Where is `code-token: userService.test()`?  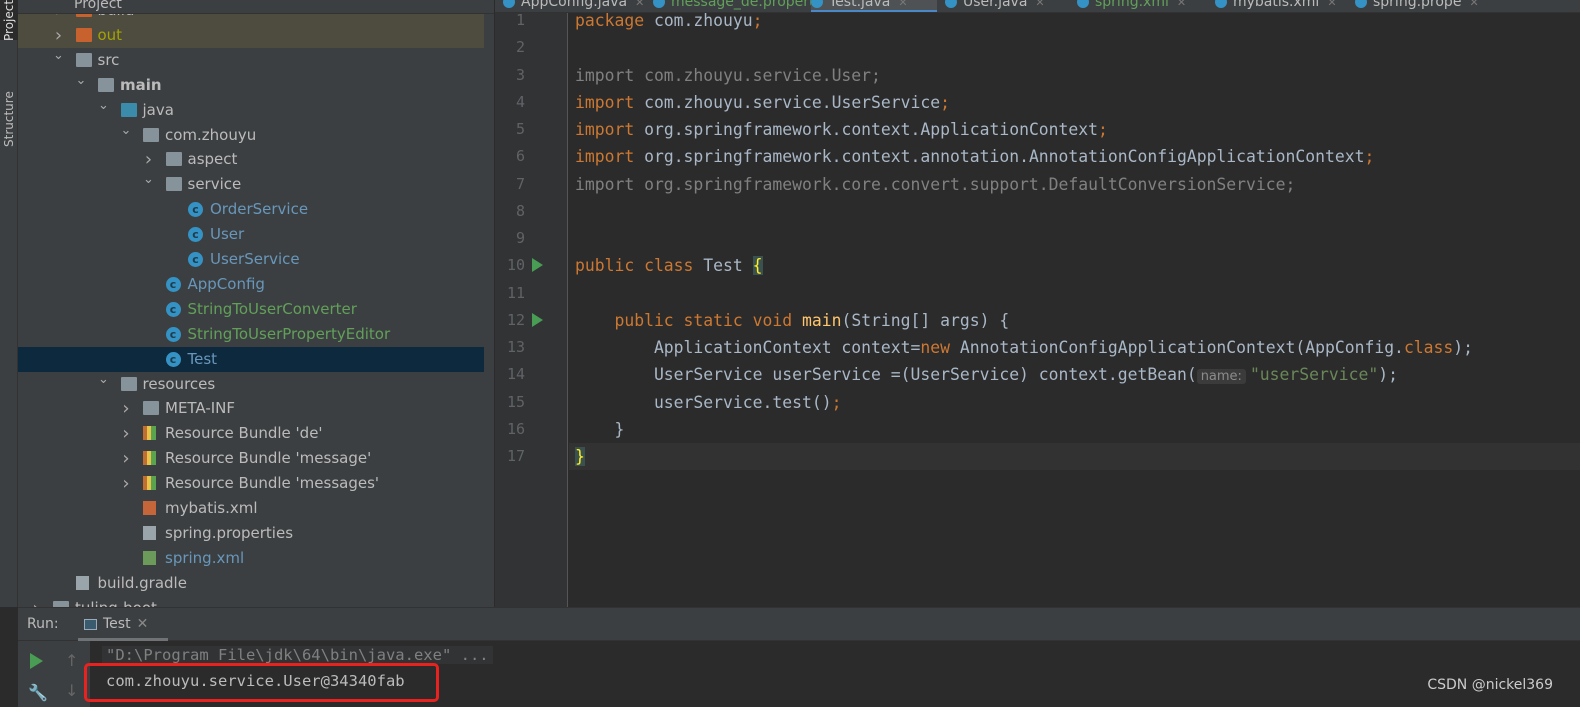 code-token: userService.test() is located at coordinates (703, 402).